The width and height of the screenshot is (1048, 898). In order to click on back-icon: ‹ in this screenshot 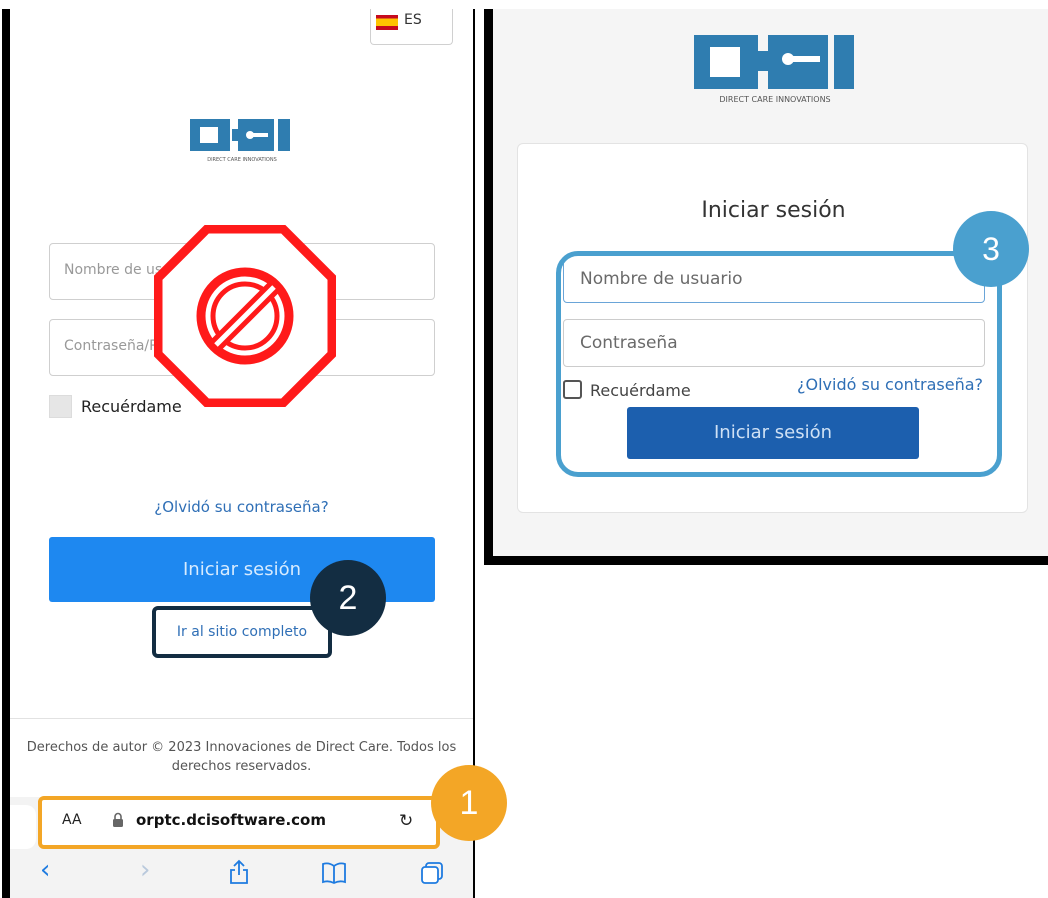, I will do `click(45, 870)`.